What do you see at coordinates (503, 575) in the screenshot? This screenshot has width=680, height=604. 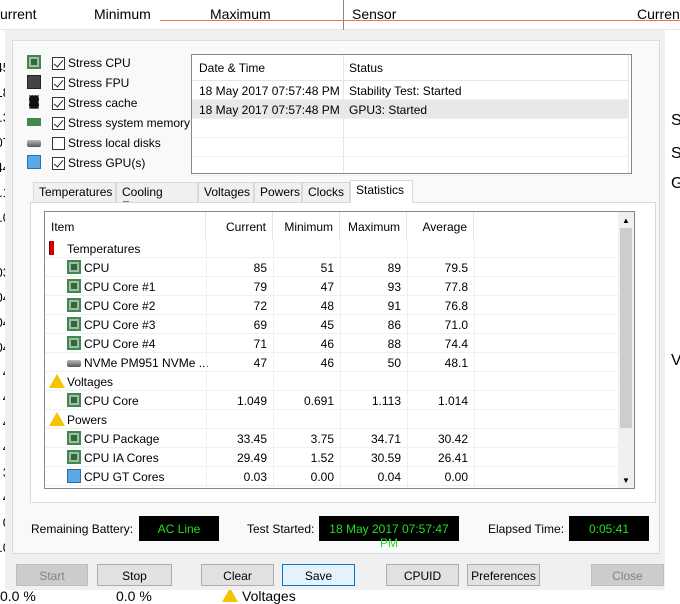 I see `preferences-button: Preferences` at bounding box center [503, 575].